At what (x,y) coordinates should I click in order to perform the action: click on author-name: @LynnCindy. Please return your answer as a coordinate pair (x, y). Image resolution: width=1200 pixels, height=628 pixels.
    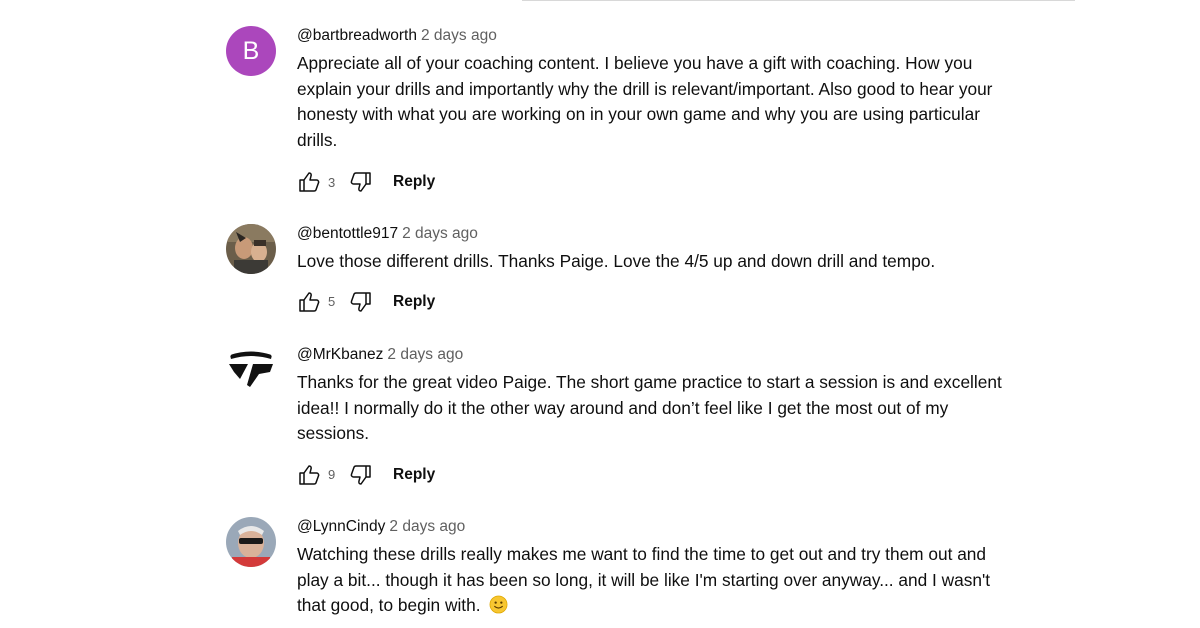
    Looking at the image, I should click on (341, 526).